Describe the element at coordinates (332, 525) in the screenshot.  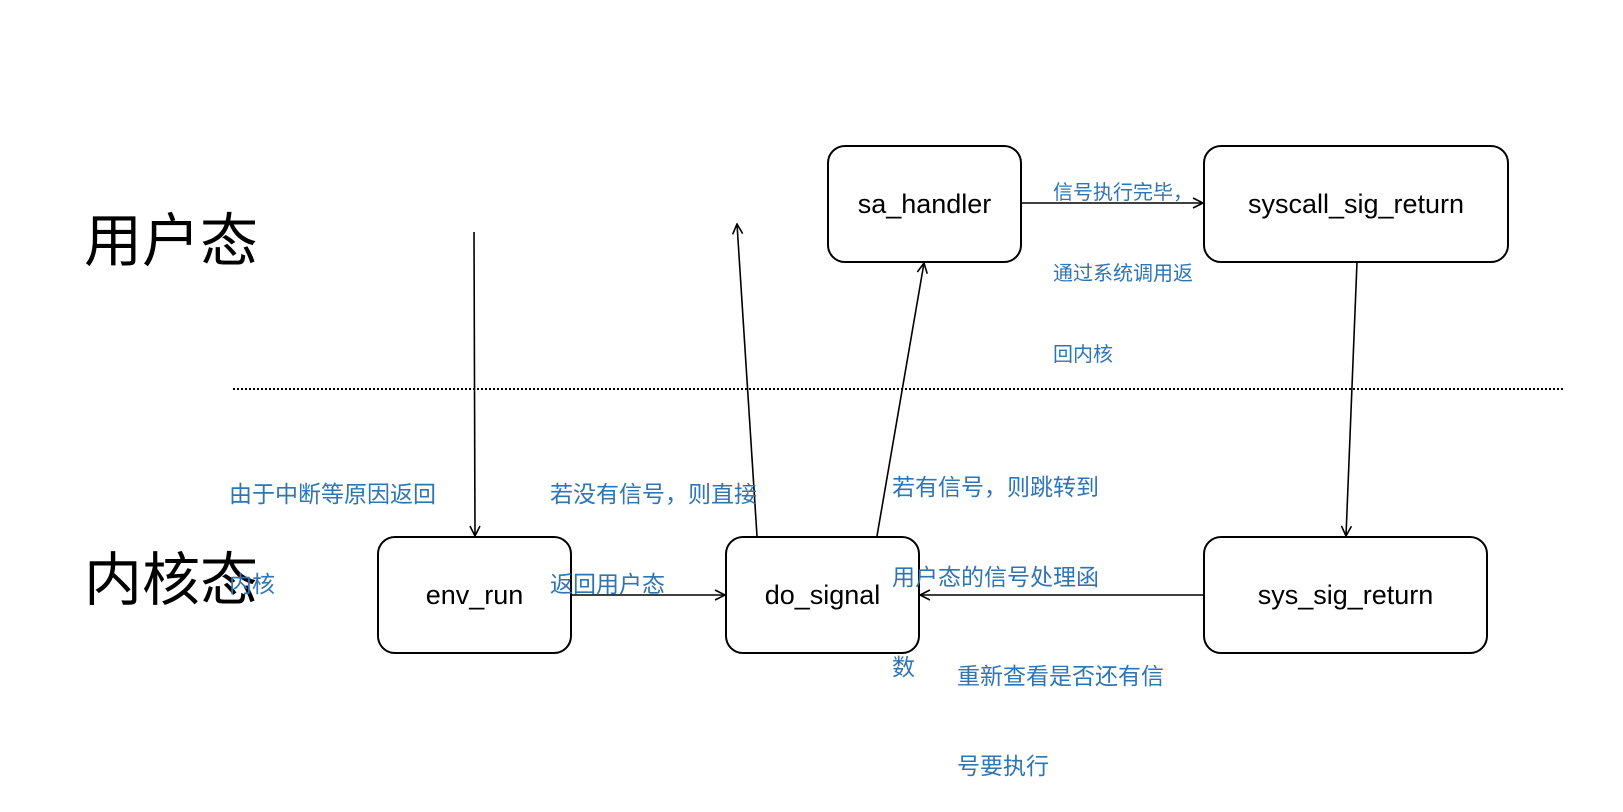
I see `annotation-interrupt-return: 由于中断等原因返回 内核` at that location.